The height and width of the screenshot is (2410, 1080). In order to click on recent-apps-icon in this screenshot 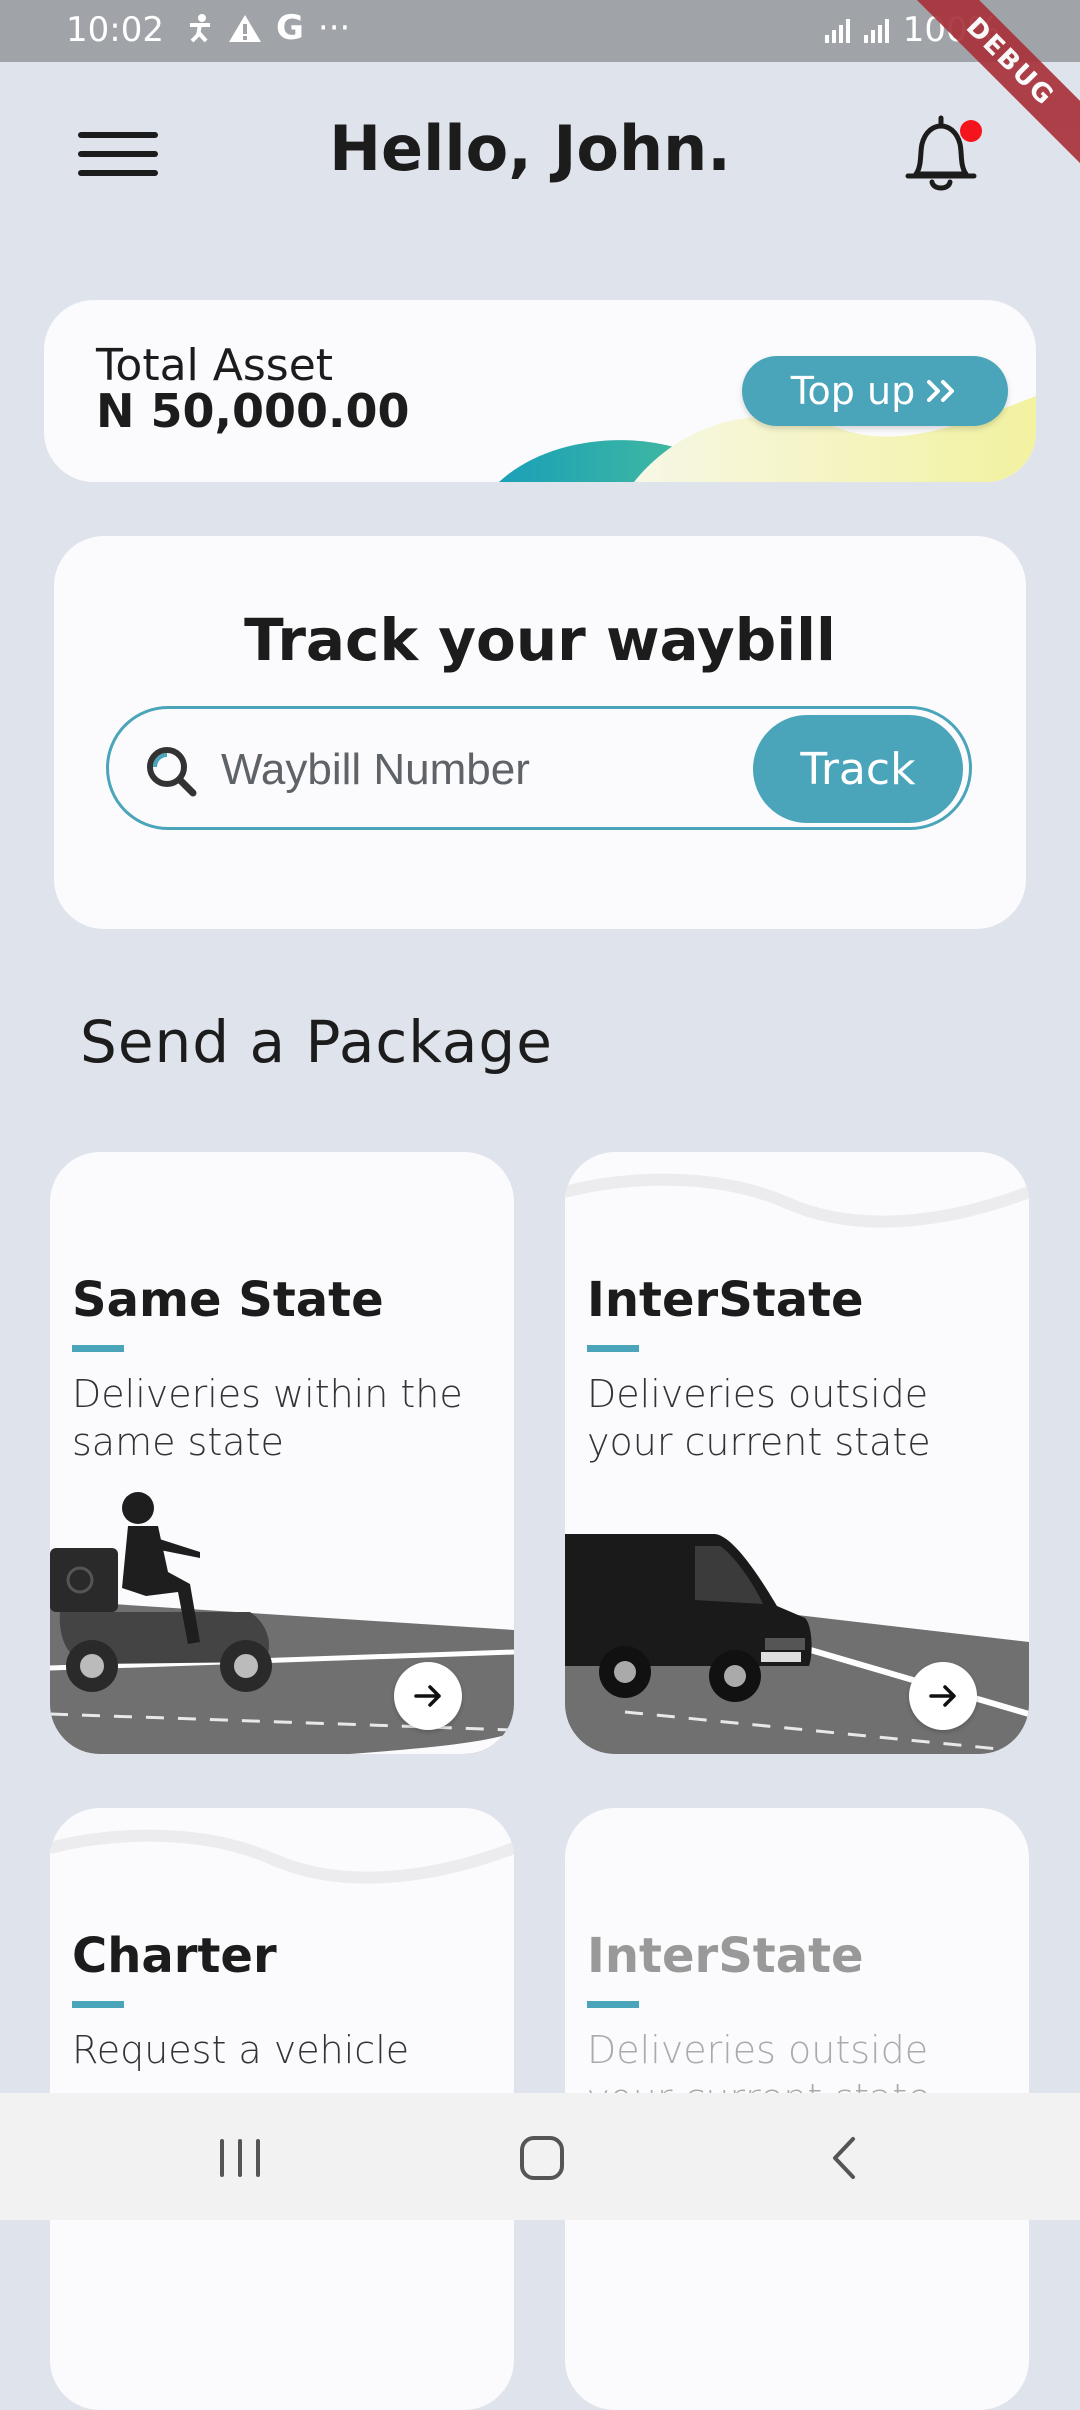, I will do `click(240, 2158)`.